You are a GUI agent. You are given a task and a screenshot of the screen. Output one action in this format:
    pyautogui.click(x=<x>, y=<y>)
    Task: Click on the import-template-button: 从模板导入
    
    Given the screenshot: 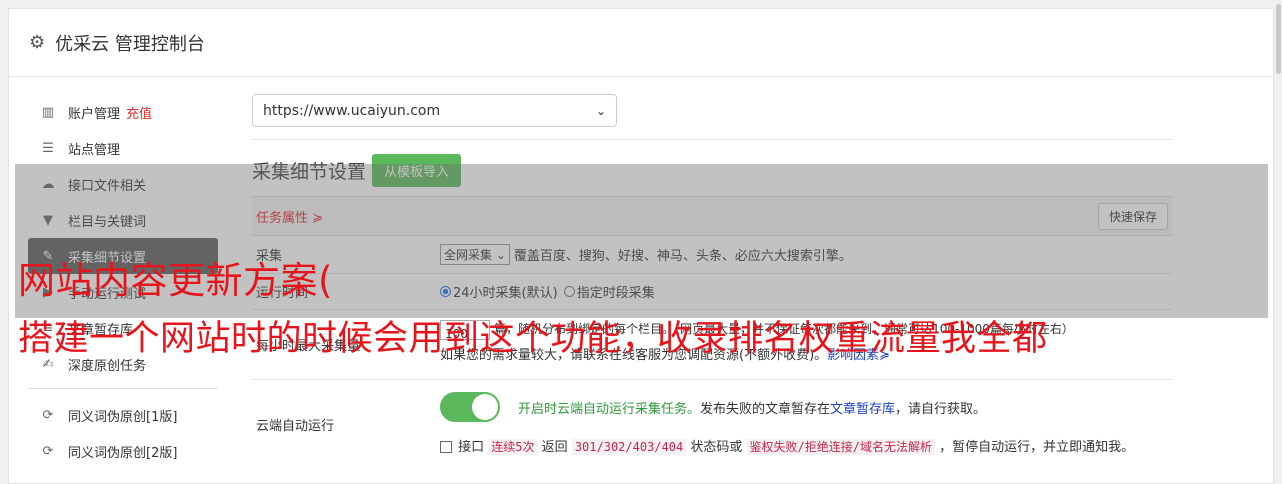 What is the action you would take?
    pyautogui.click(x=417, y=170)
    